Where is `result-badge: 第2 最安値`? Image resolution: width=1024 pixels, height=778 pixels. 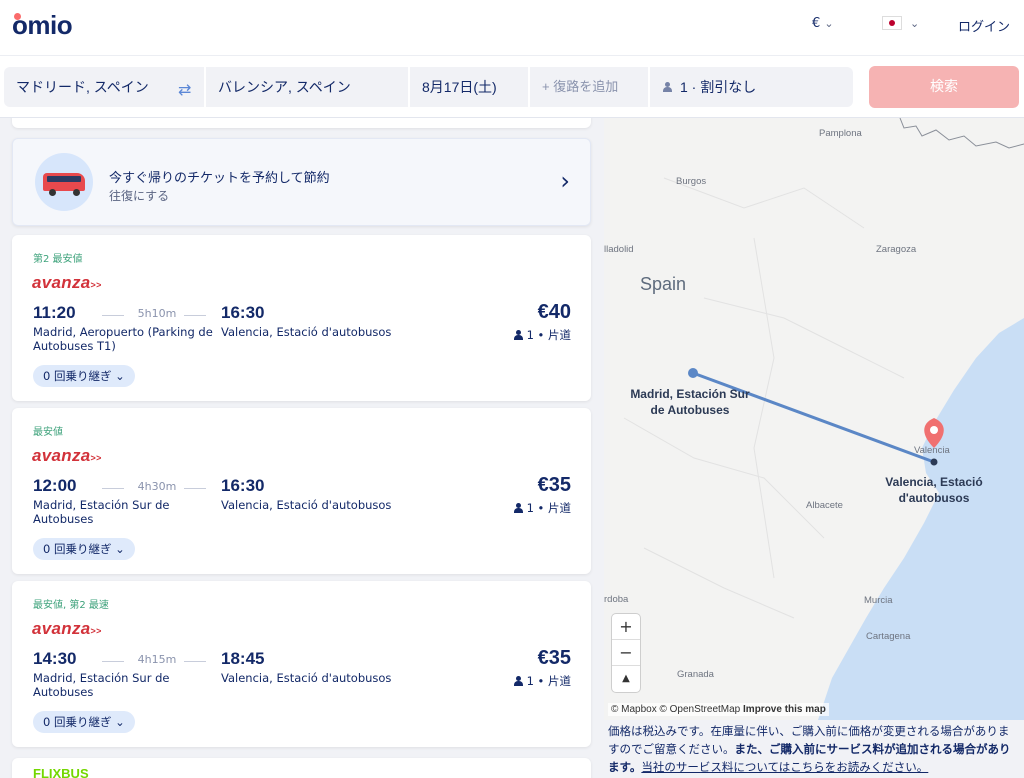
result-badge: 第2 最安値 is located at coordinates (58, 259).